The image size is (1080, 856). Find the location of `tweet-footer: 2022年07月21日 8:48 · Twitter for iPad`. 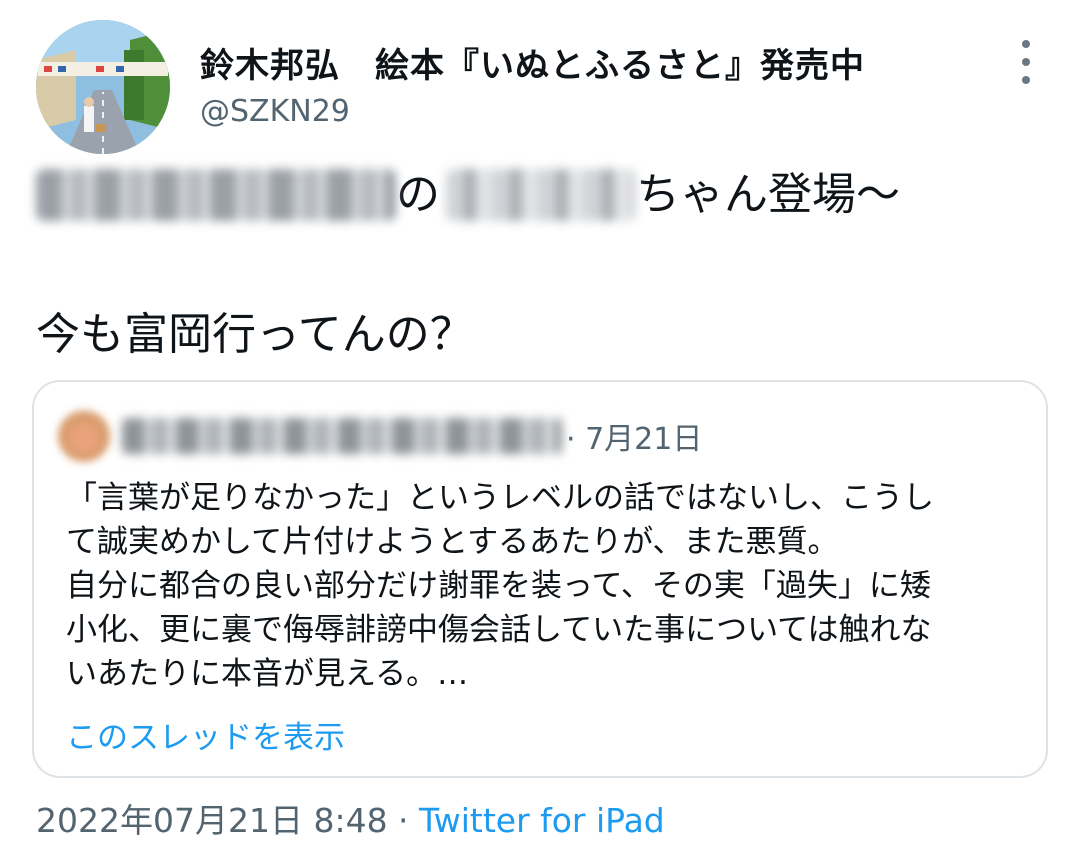

tweet-footer: 2022年07月21日 8:48 · Twitter for iPad is located at coordinates (350, 818).